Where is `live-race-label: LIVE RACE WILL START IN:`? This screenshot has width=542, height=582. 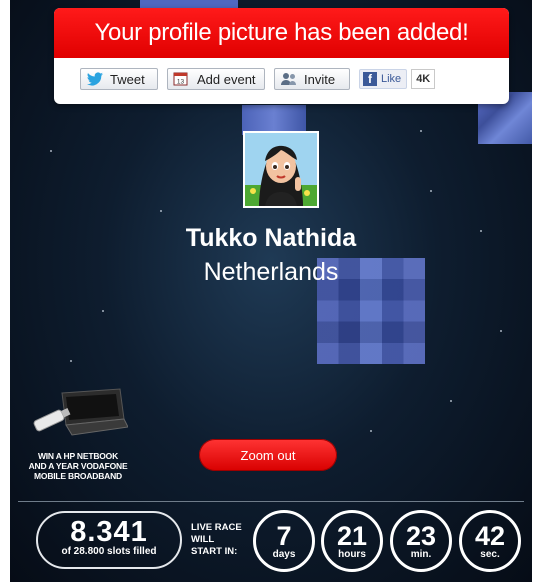
live-race-label: LIVE RACE WILL START IN: is located at coordinates (216, 540).